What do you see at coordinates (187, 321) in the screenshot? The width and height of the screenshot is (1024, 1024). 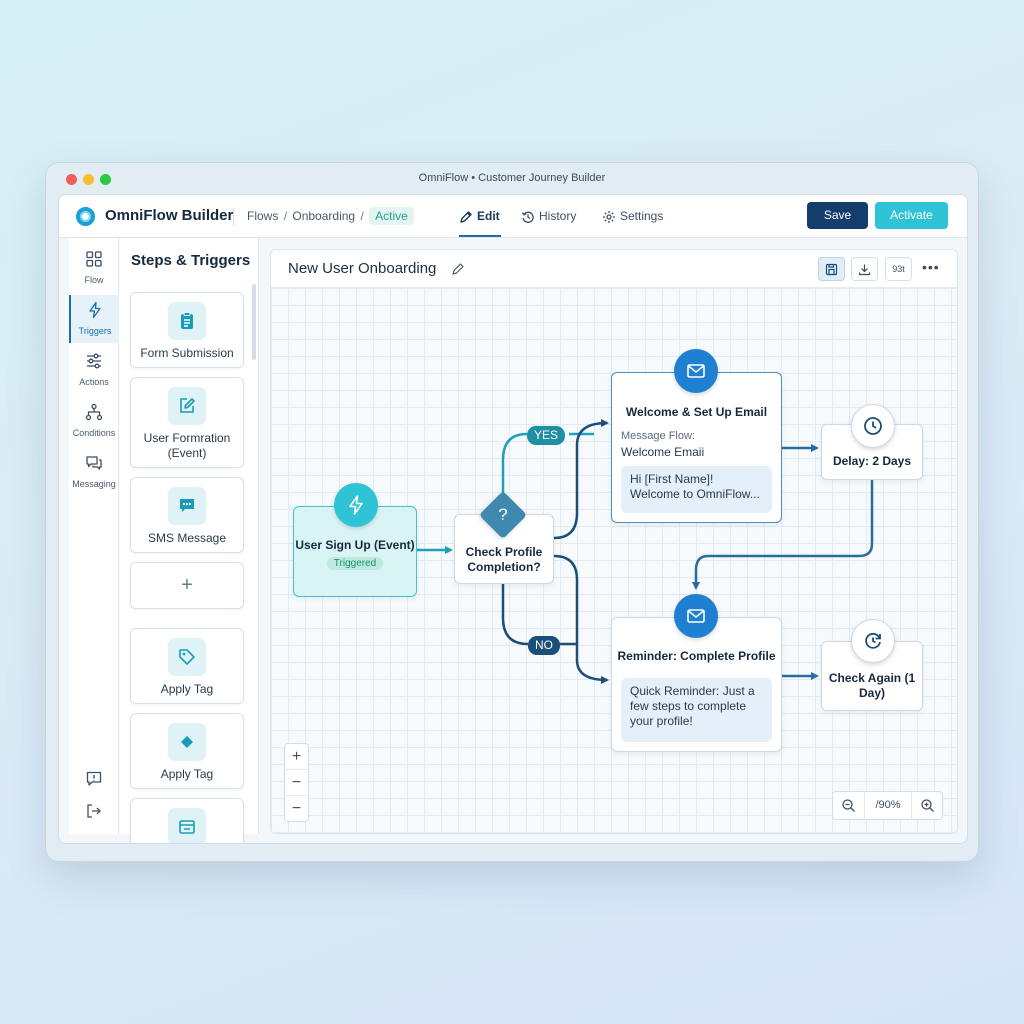 I see `clipboard-icon` at bounding box center [187, 321].